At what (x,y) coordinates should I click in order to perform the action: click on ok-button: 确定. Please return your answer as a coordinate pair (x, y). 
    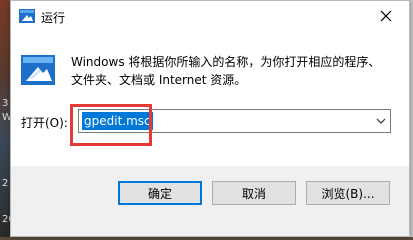
    Looking at the image, I should click on (160, 193).